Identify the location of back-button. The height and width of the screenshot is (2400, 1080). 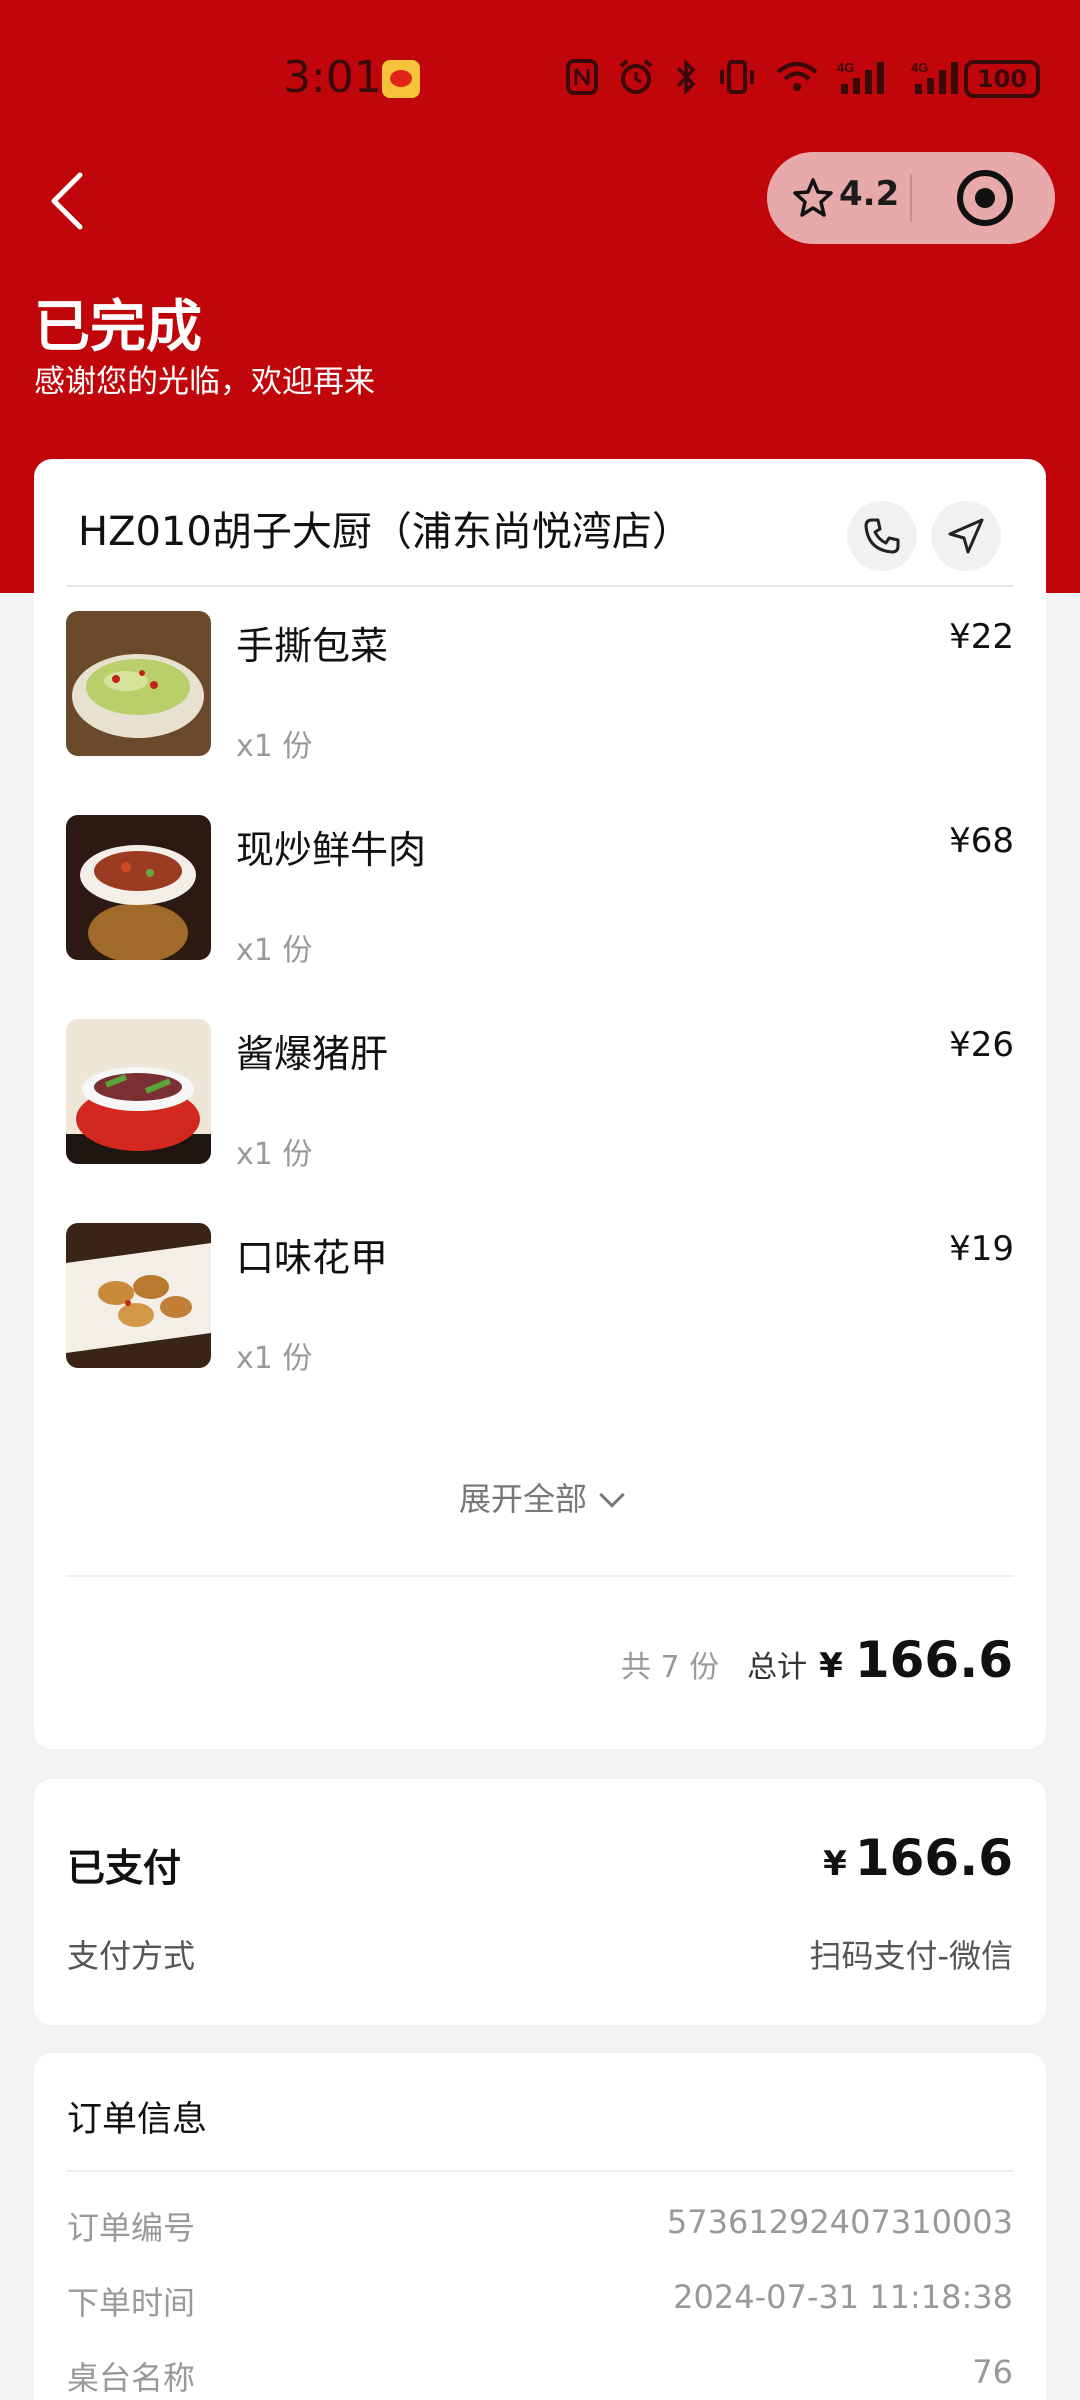
(70, 200).